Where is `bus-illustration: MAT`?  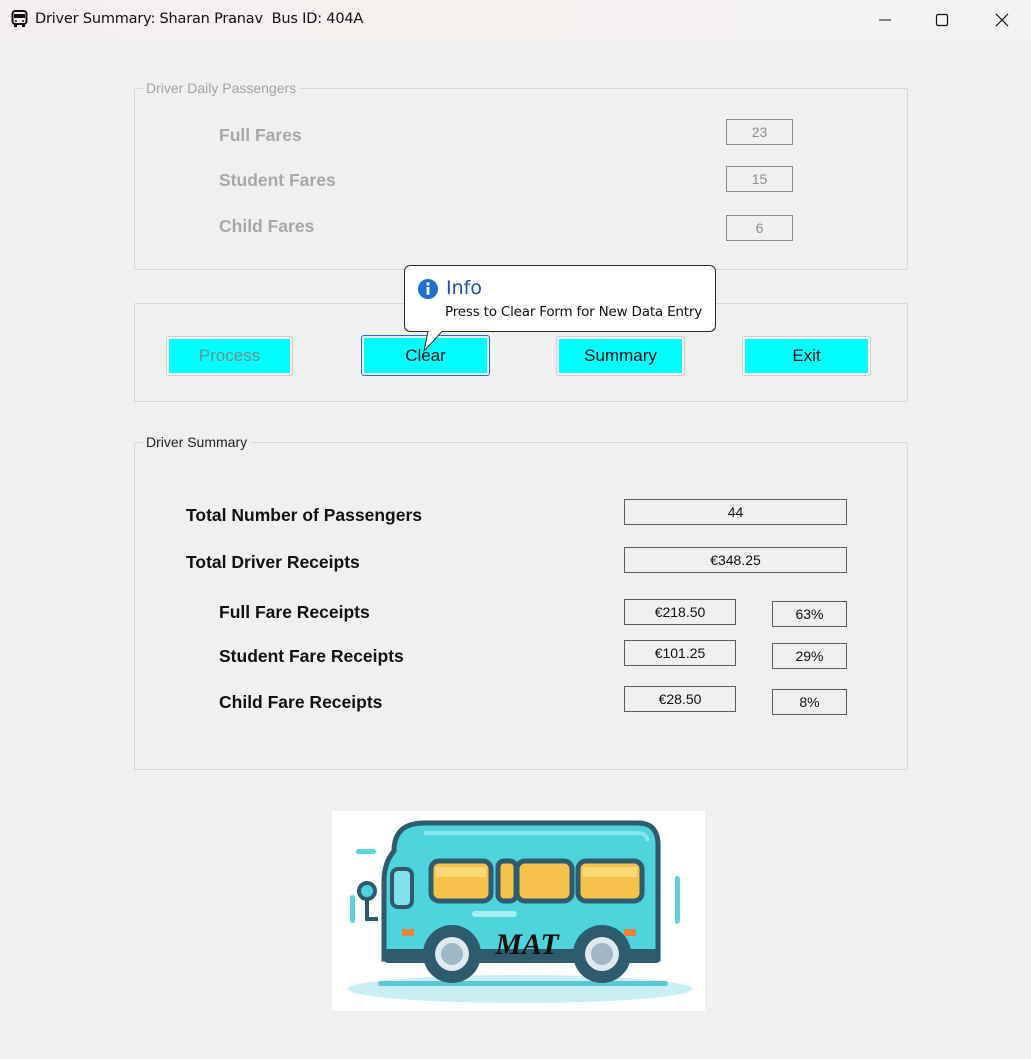 bus-illustration: MAT is located at coordinates (520, 911).